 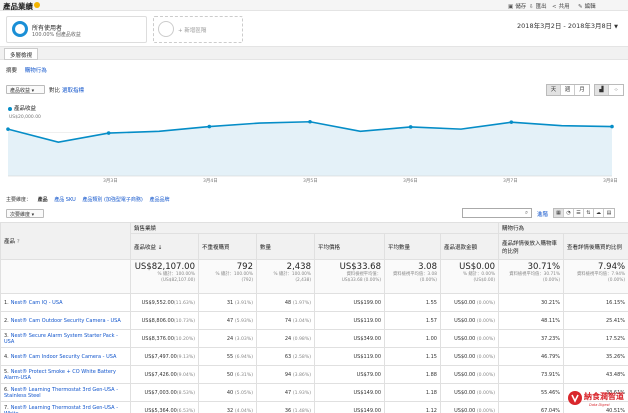 I want to click on total-value: US$0.00, so click(x=477, y=267).